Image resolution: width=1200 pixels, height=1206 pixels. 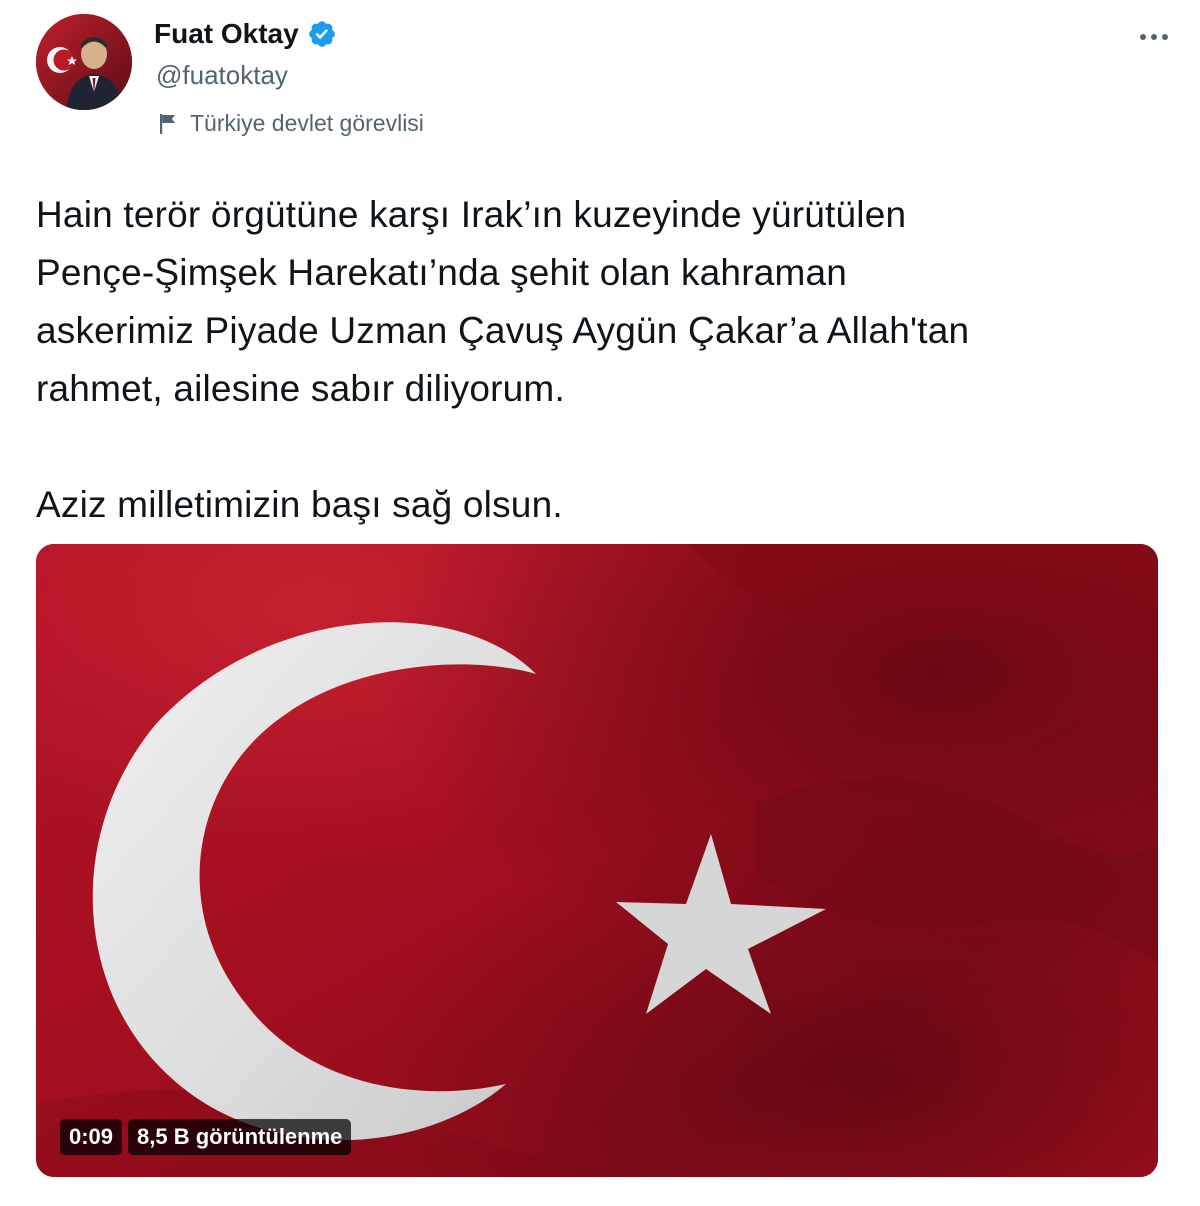 What do you see at coordinates (240, 1137) in the screenshot?
I see `video-view-count: 8,5 B görüntülenme` at bounding box center [240, 1137].